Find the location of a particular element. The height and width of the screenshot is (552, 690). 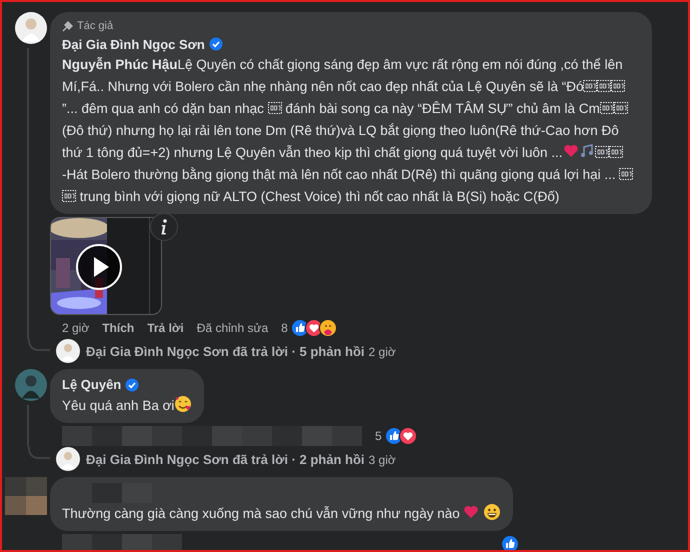

info-icon is located at coordinates (164, 227).